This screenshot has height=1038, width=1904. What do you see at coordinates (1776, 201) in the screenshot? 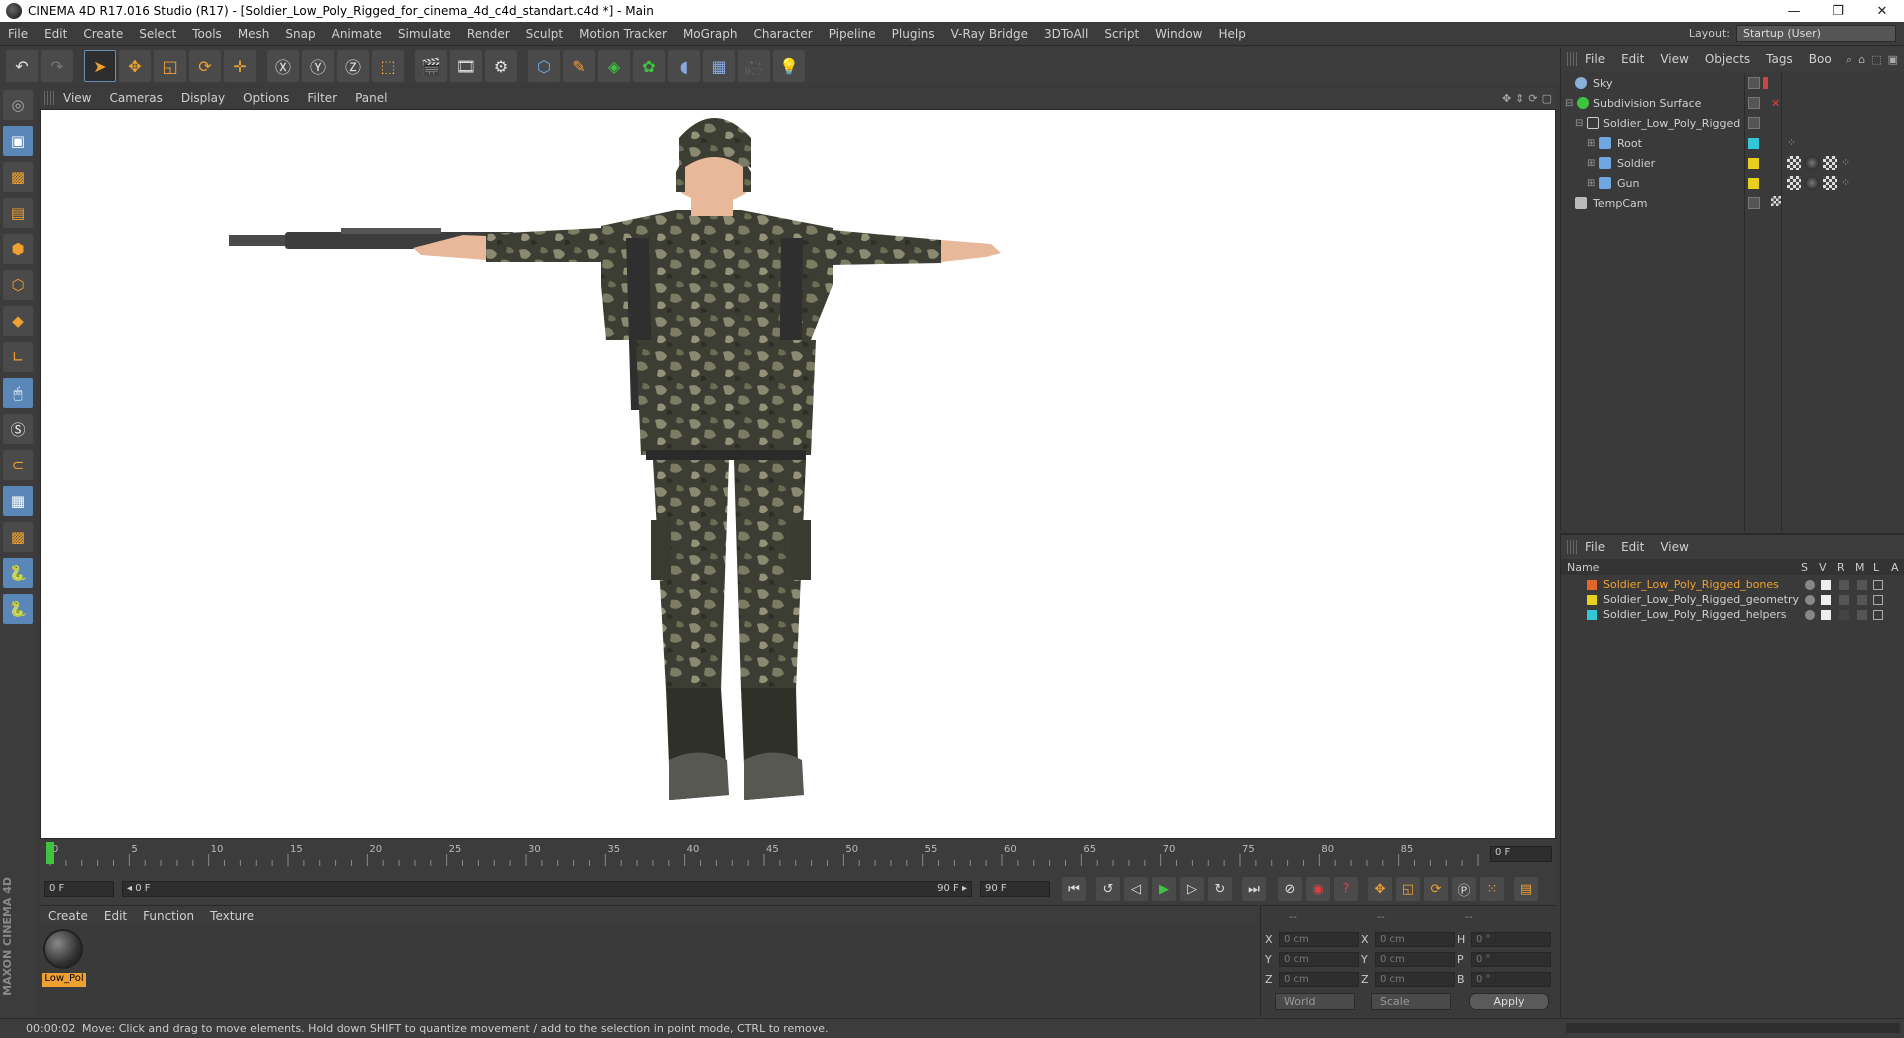
I see `protection-tag-icon` at bounding box center [1776, 201].